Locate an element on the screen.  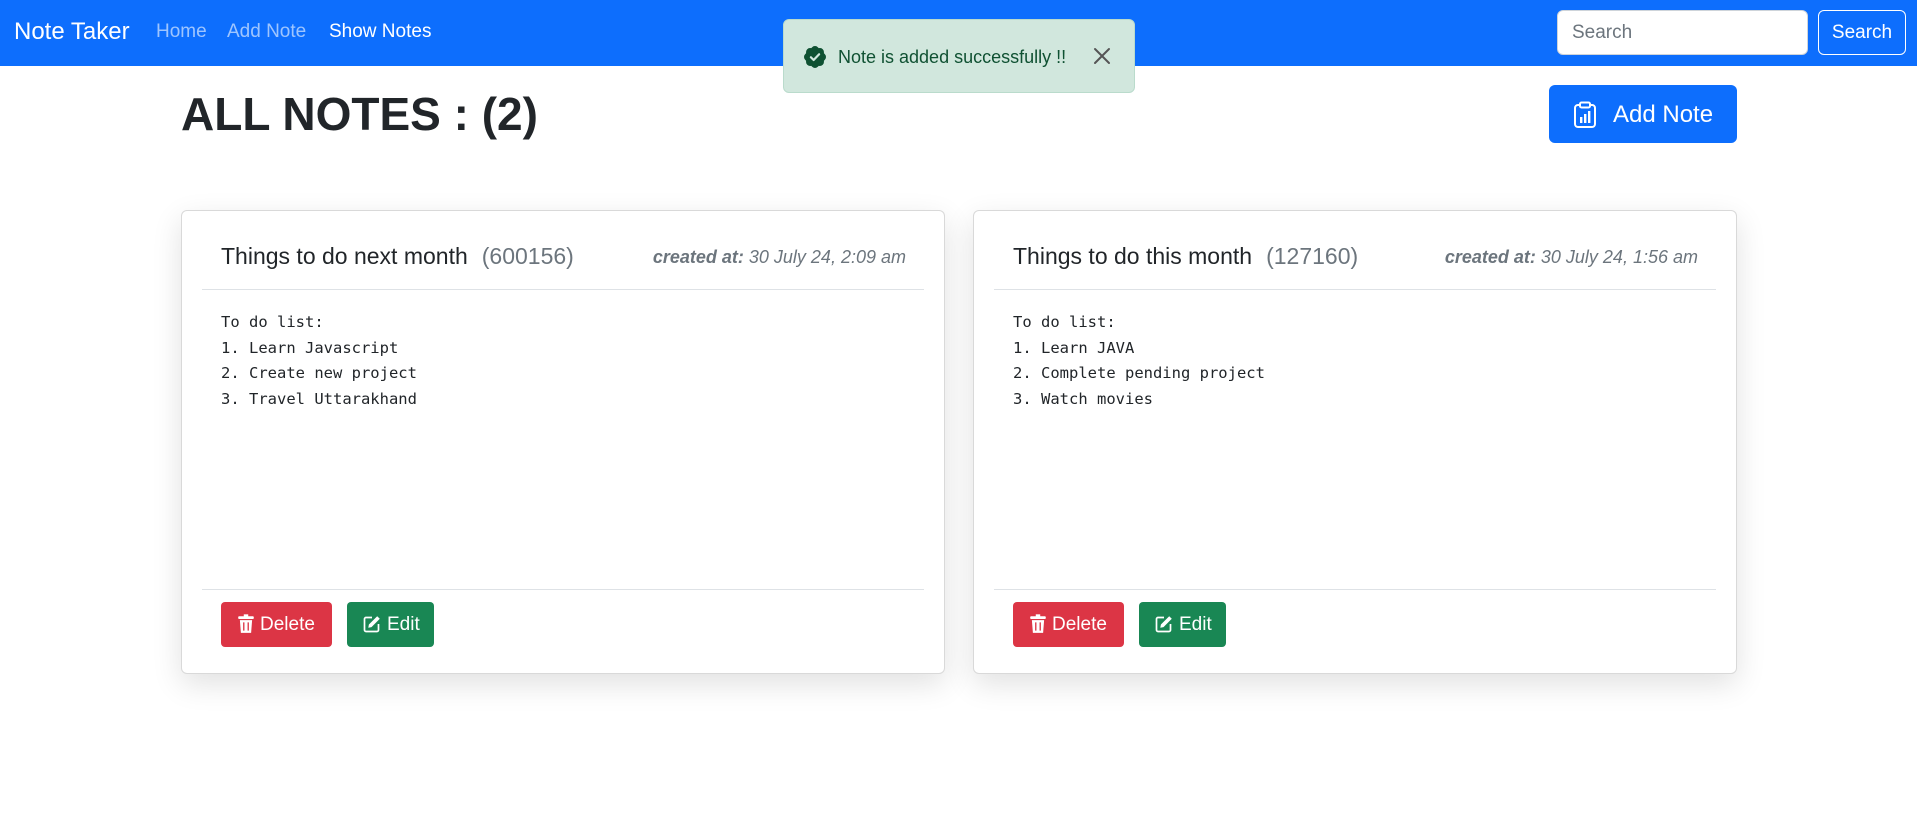
nav-link-add-note: Add Note is located at coordinates (266, 32).